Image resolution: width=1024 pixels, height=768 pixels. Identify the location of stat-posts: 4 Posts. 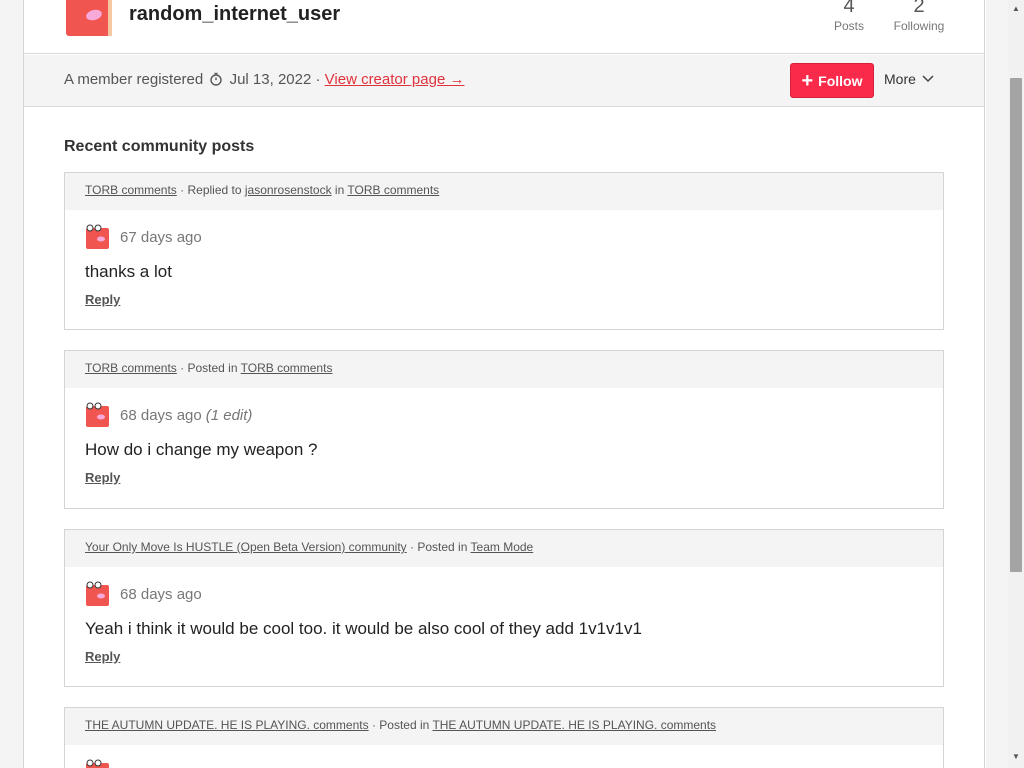
(849, 17).